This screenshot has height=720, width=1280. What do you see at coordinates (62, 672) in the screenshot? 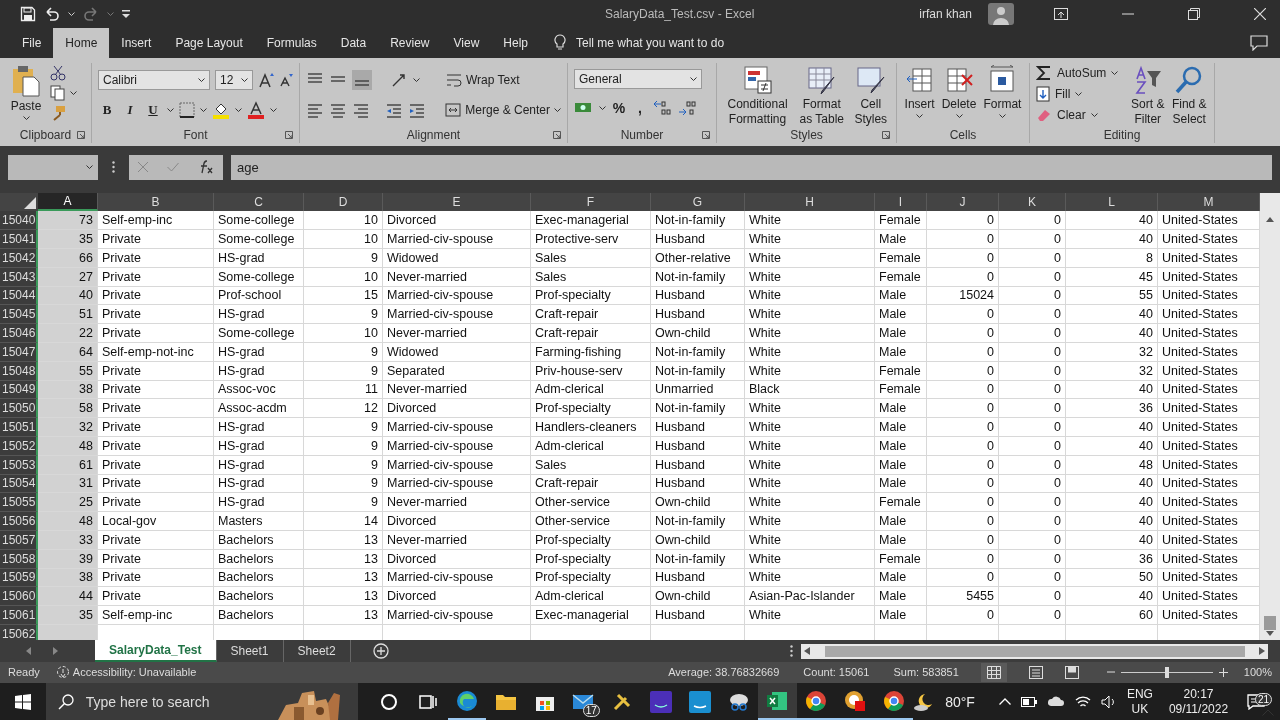
I see `accessibility-icon` at bounding box center [62, 672].